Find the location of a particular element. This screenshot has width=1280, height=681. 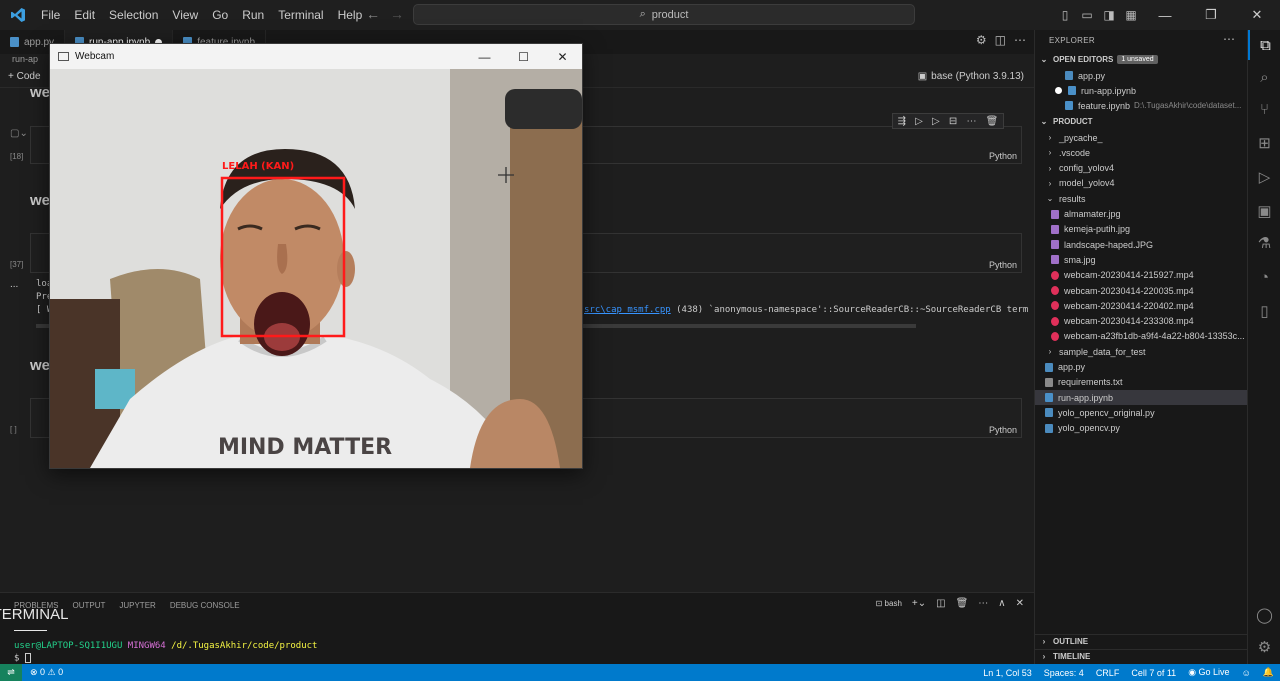

source-control-icon: ⑂ is located at coordinates (1264, 109).